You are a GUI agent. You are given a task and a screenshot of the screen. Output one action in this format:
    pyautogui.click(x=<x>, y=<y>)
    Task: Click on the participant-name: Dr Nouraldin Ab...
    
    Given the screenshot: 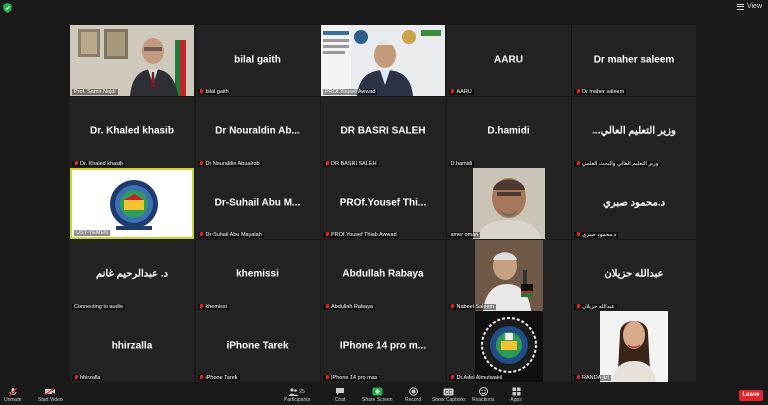 What is the action you would take?
    pyautogui.click(x=257, y=131)
    